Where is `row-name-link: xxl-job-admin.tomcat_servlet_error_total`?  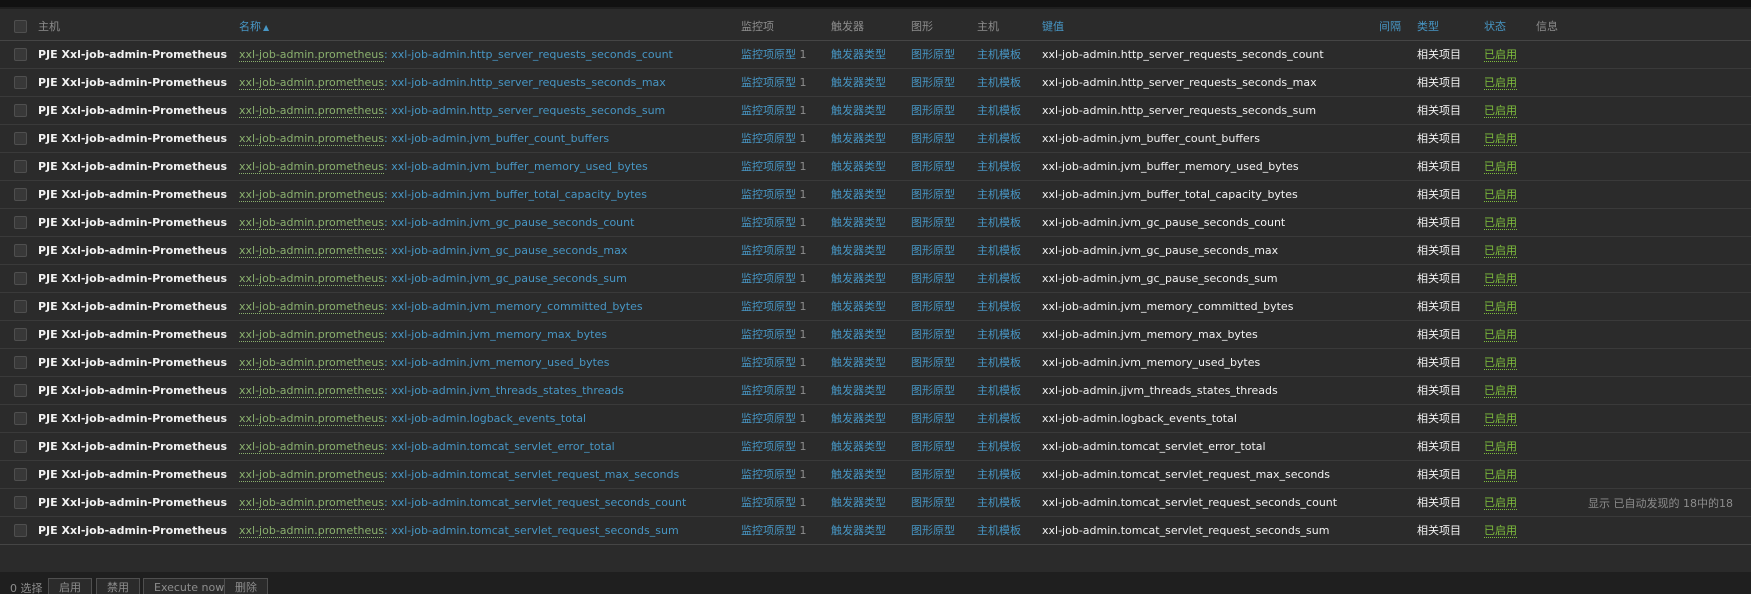
row-name-link: xxl-job-admin.tomcat_servlet_error_total is located at coordinates (503, 446).